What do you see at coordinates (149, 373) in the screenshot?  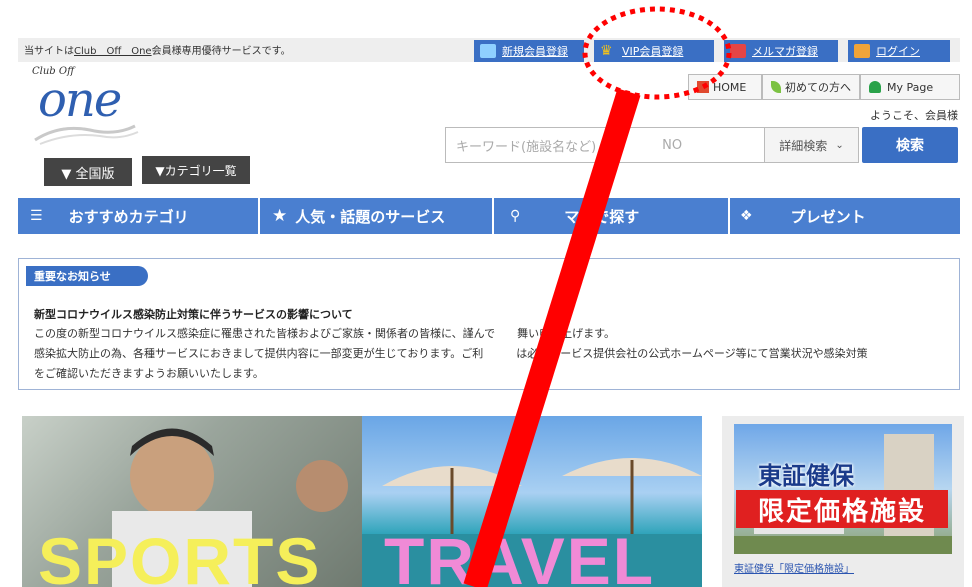 I see `notice-line: をご確認いただきますようお願いいたします。` at bounding box center [149, 373].